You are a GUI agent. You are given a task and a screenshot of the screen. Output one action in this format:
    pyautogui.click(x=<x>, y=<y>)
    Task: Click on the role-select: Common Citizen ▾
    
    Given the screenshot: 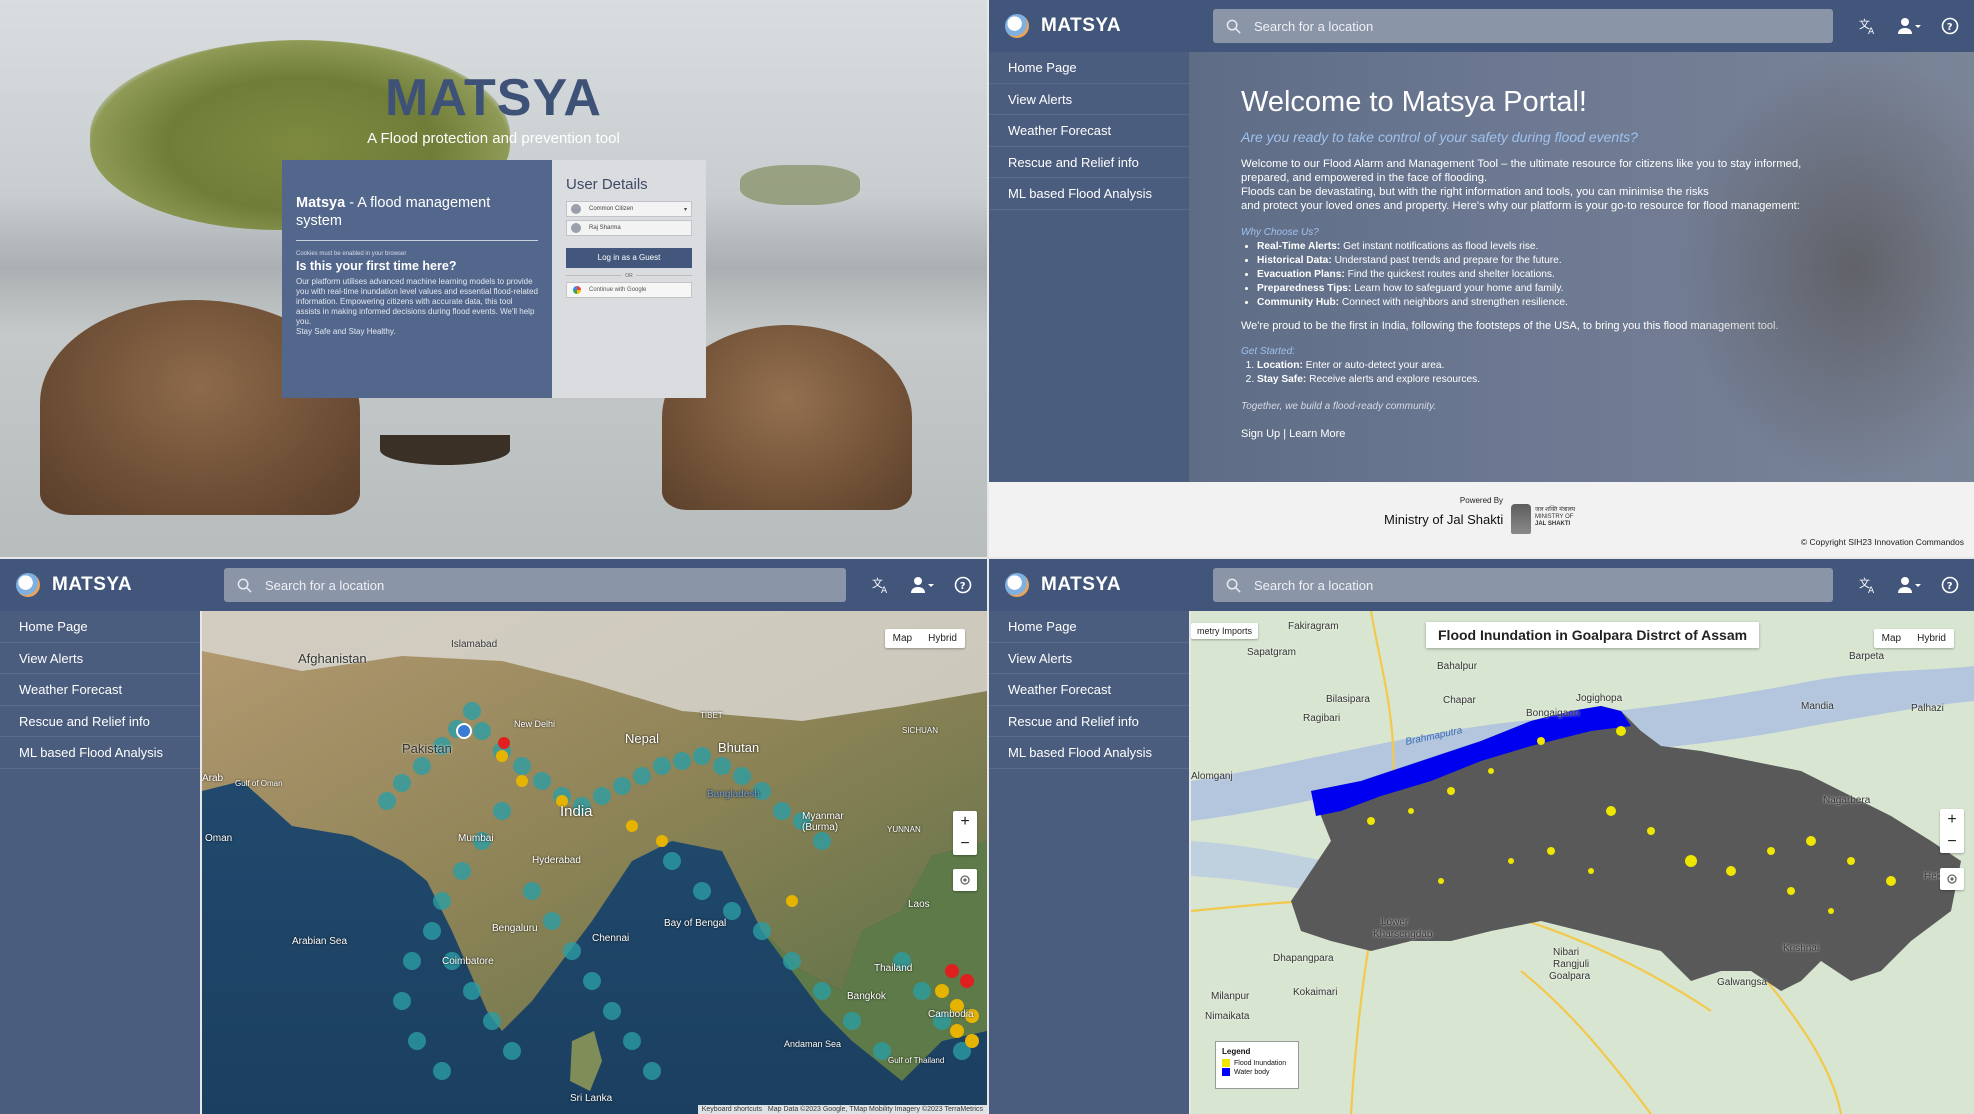 What is the action you would take?
    pyautogui.click(x=629, y=209)
    